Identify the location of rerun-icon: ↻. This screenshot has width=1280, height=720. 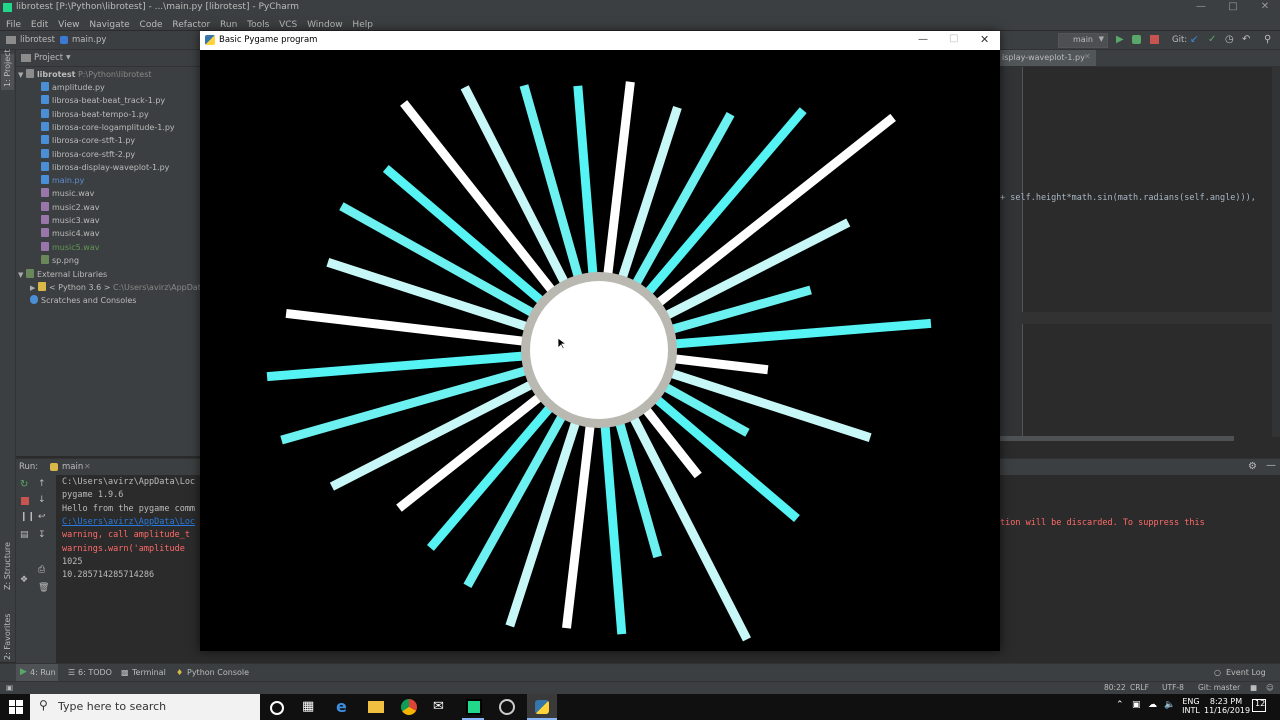
(24, 484).